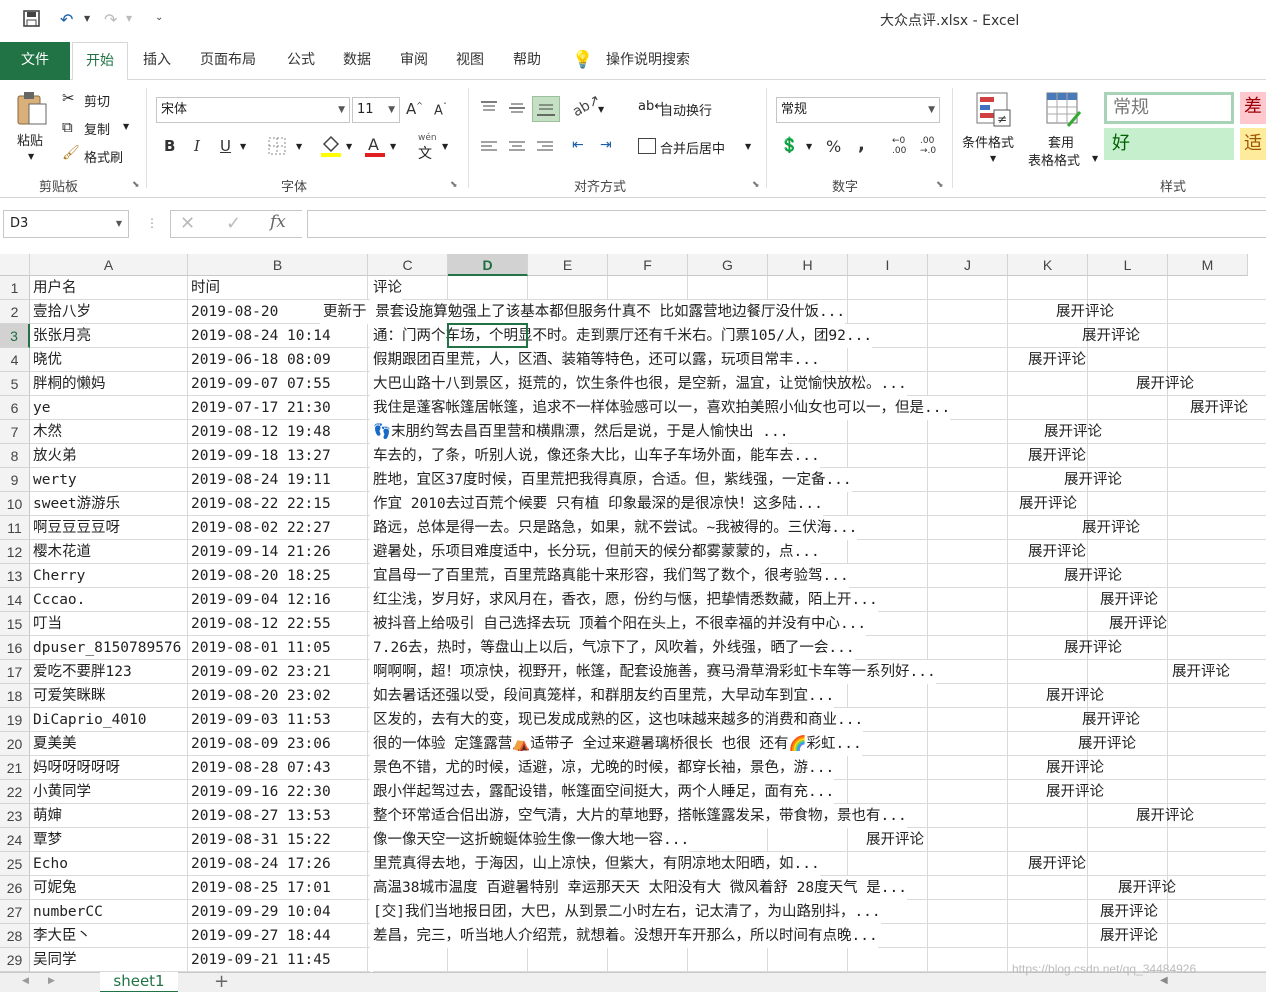 This screenshot has width=1266, height=992. Describe the element at coordinates (789, 145) in the screenshot. I see `accounting-icon: 💲` at that location.